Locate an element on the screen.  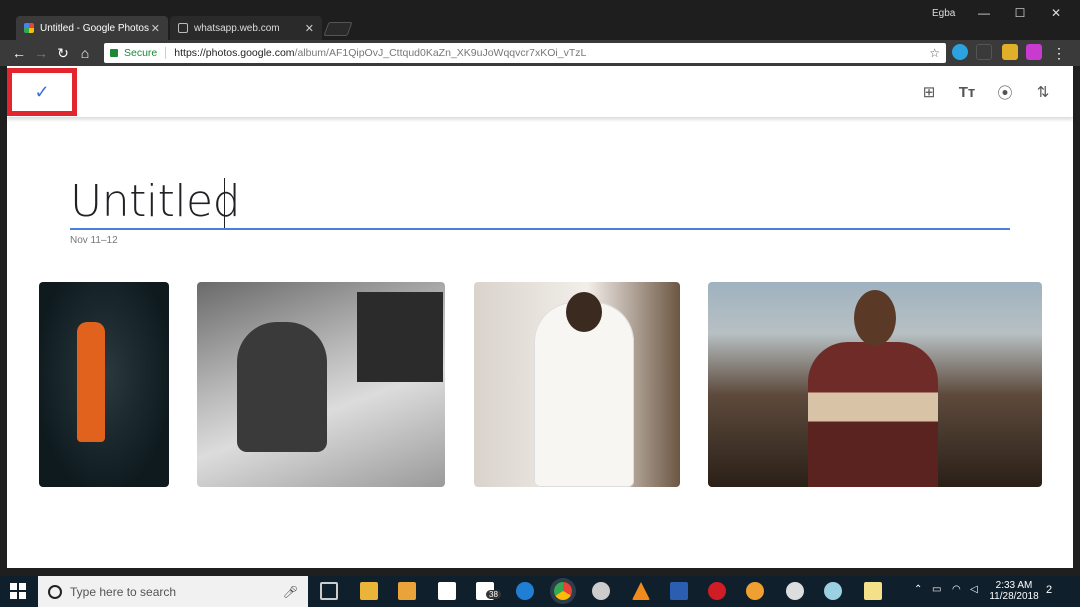
notifications-icon: 2 is located at coordinates (1049, 590).